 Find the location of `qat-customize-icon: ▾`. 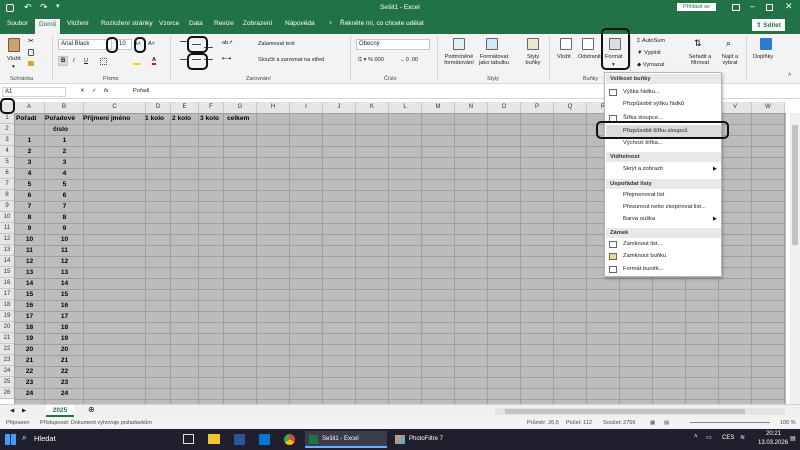

qat-customize-icon: ▾ is located at coordinates (58, 6).